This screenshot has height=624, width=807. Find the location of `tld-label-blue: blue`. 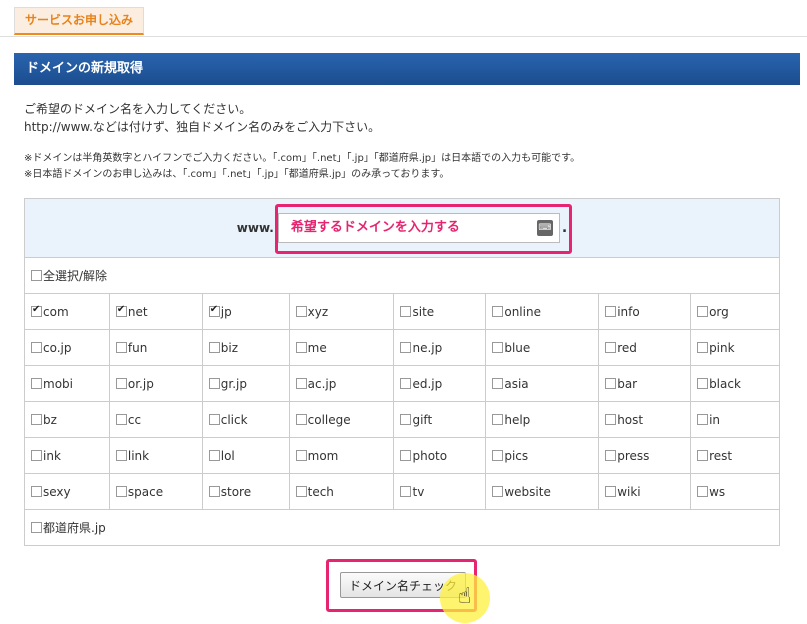

tld-label-blue: blue is located at coordinates (517, 348).